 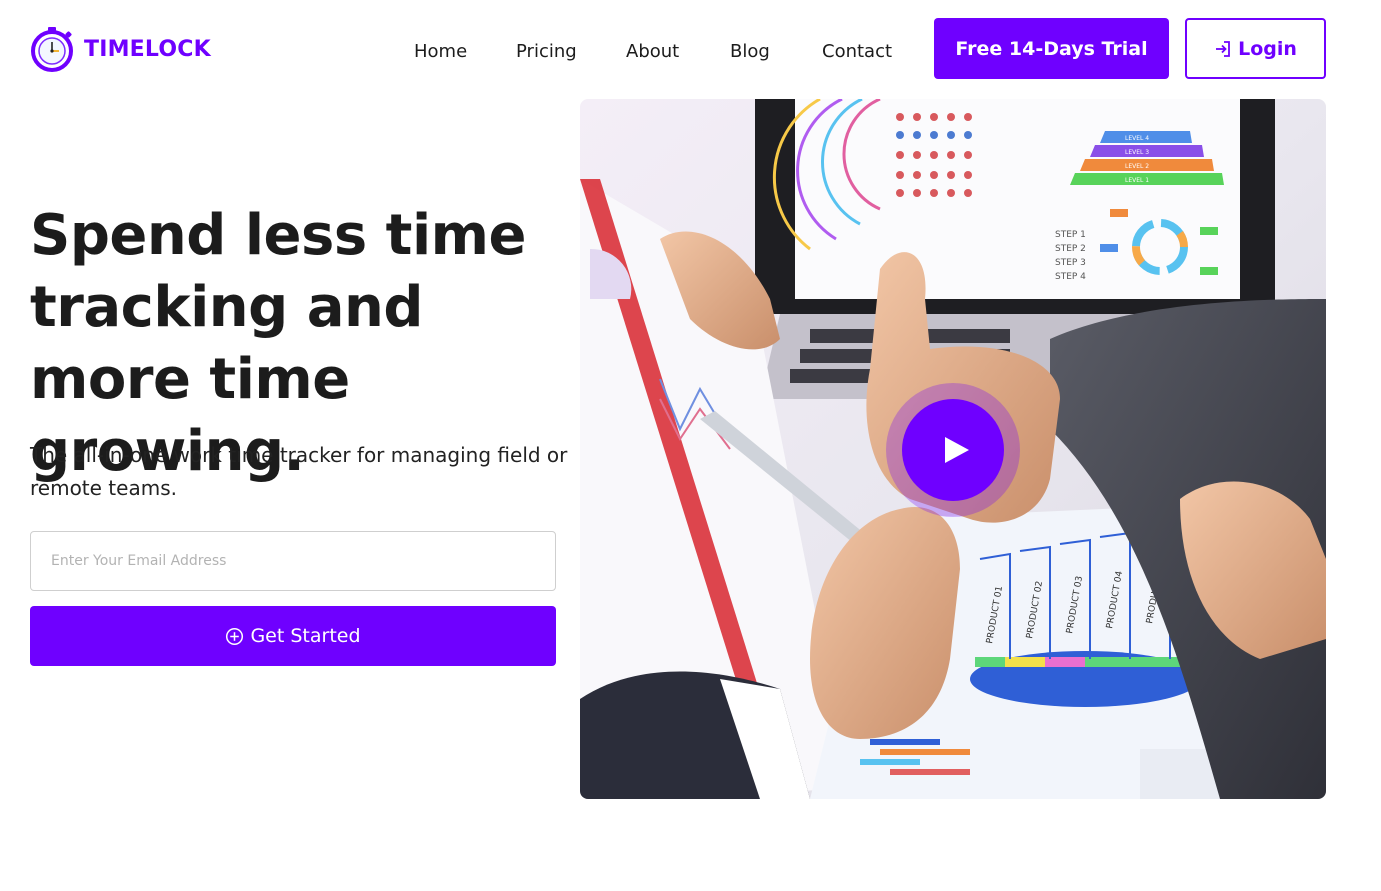 I want to click on brand-name: TIMELOCK, so click(x=147, y=49).